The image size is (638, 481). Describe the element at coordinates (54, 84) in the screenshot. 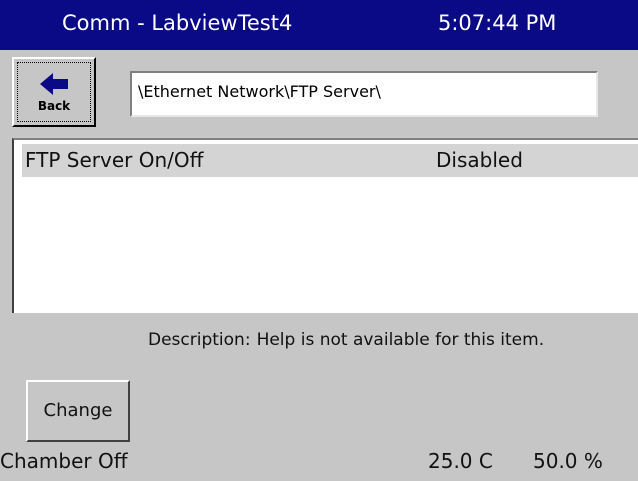

I see `left-arrow-icon` at that location.